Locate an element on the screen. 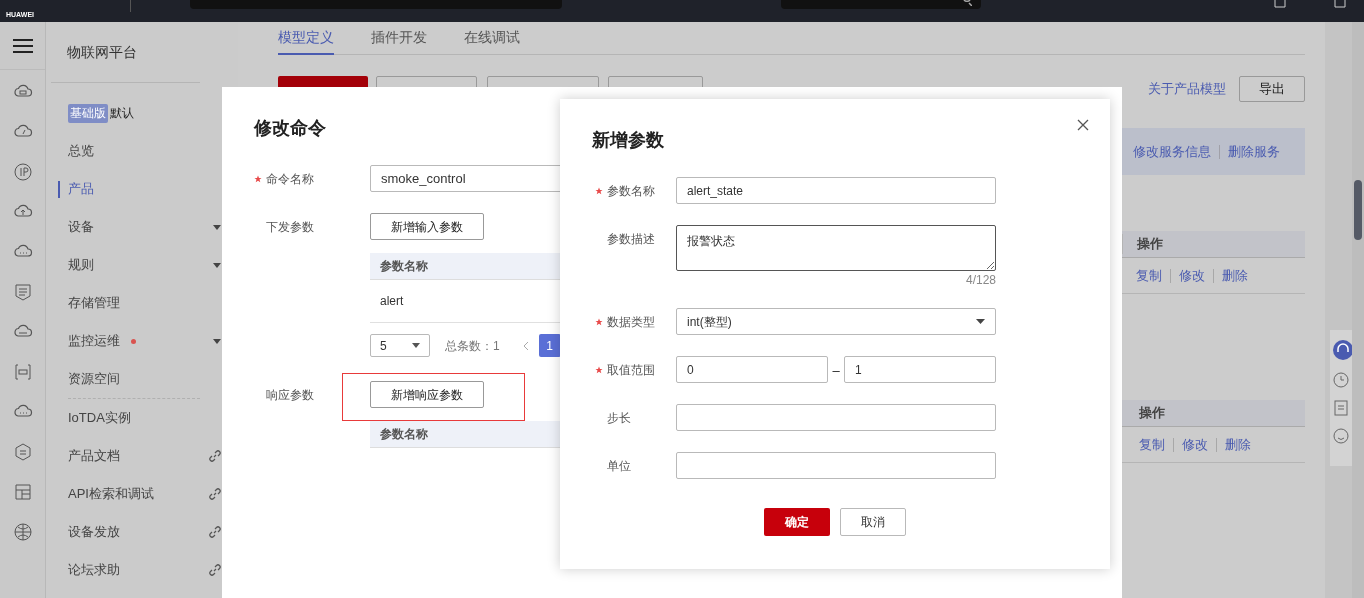 This screenshot has width=1364, height=598. table-cell-text: alert is located at coordinates (392, 301).